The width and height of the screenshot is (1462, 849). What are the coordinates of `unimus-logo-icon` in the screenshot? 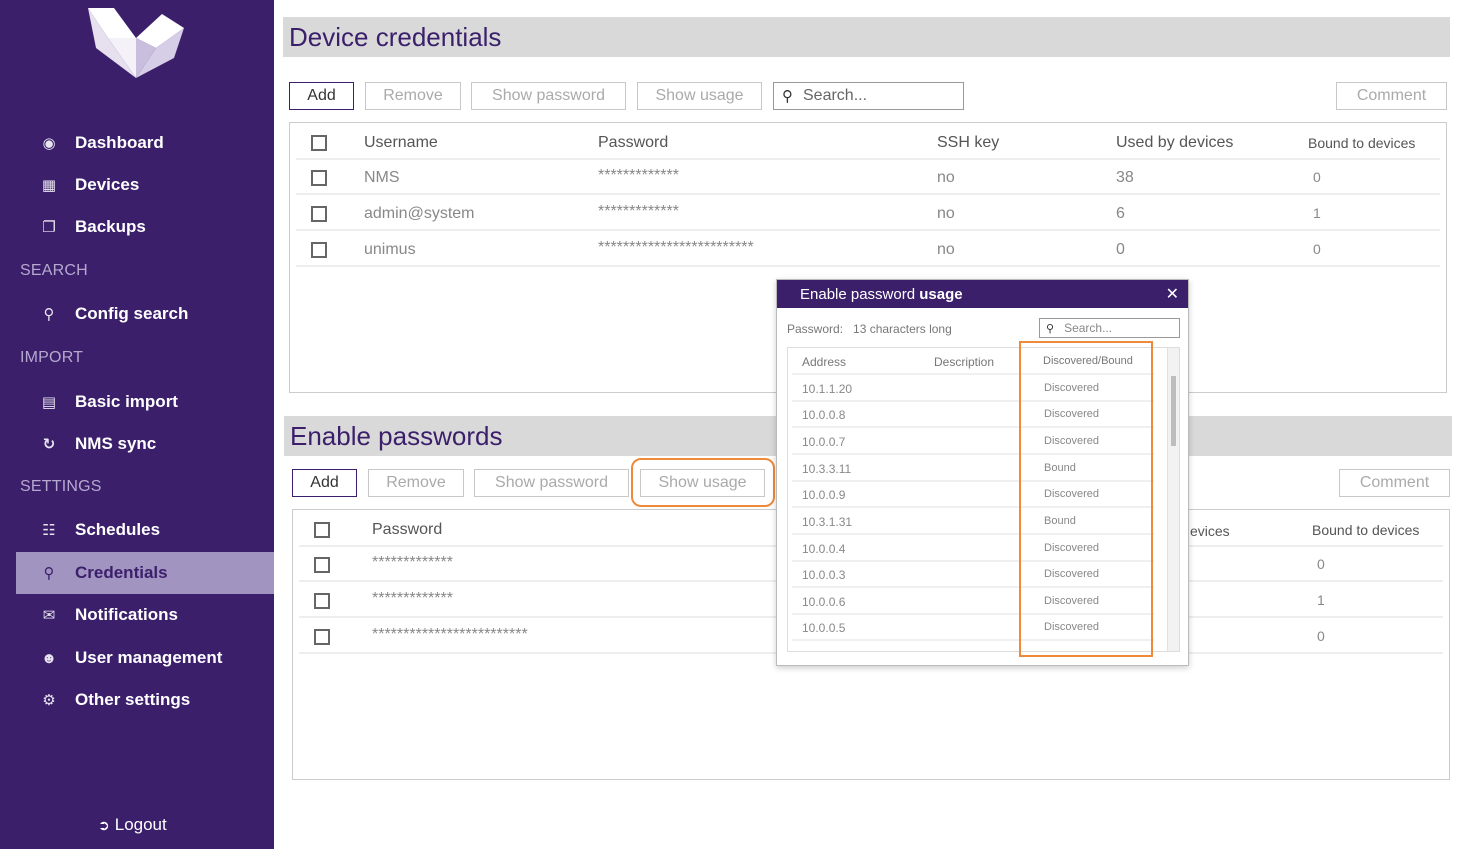 It's located at (136, 43).